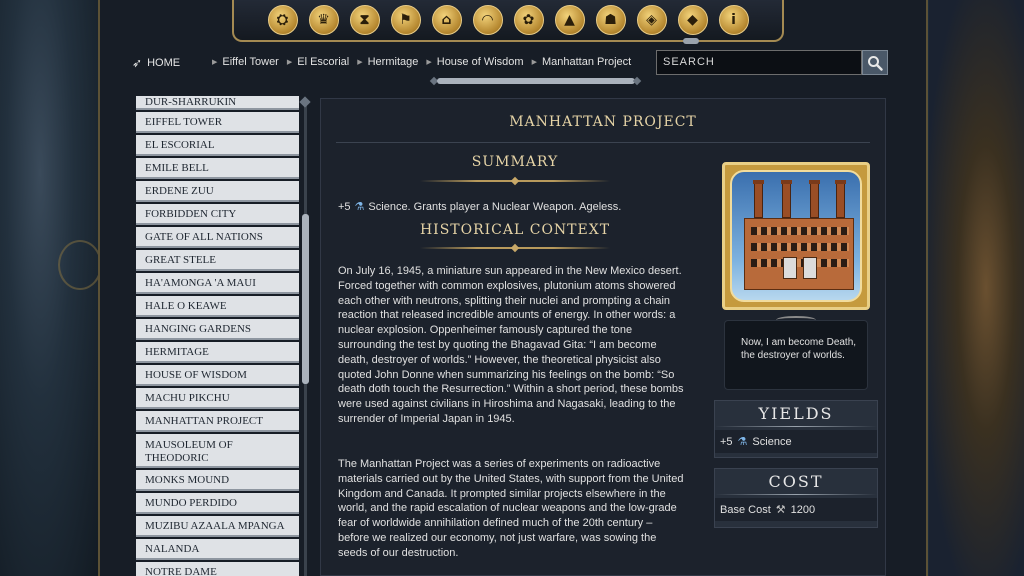 The height and width of the screenshot is (576, 1024). Describe the element at coordinates (474, 62) in the screenshot. I see `breadcrumb-item: ▶ House of Wisdom` at that location.